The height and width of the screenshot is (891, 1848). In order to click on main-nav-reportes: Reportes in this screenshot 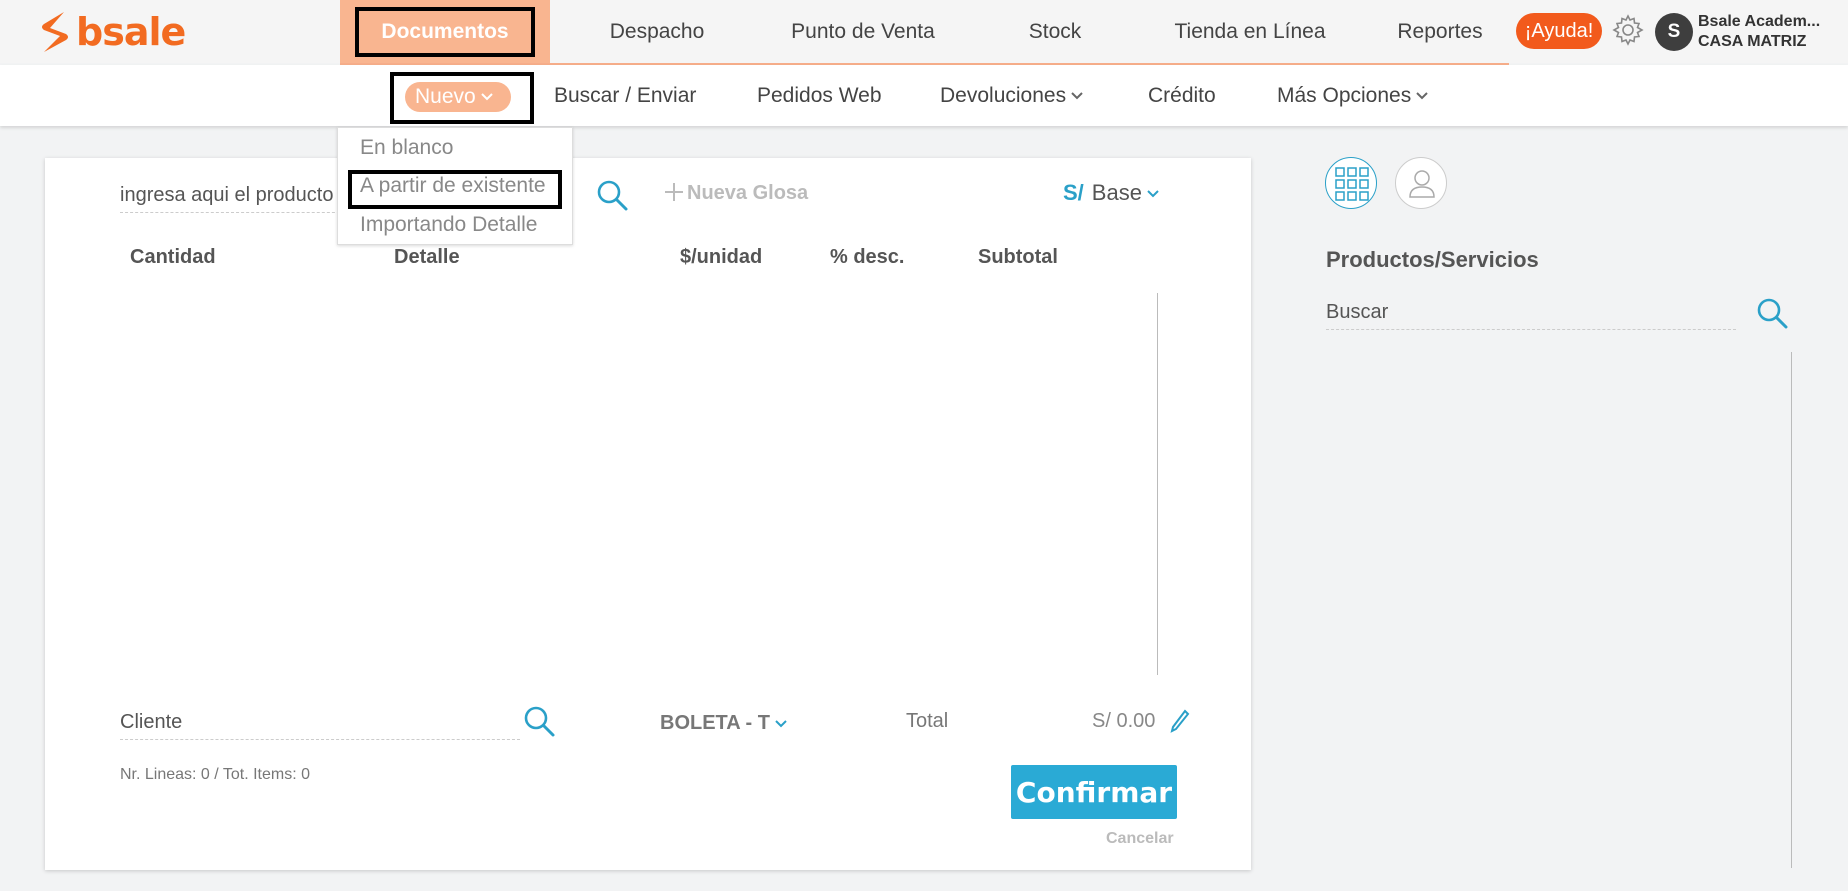, I will do `click(1440, 31)`.